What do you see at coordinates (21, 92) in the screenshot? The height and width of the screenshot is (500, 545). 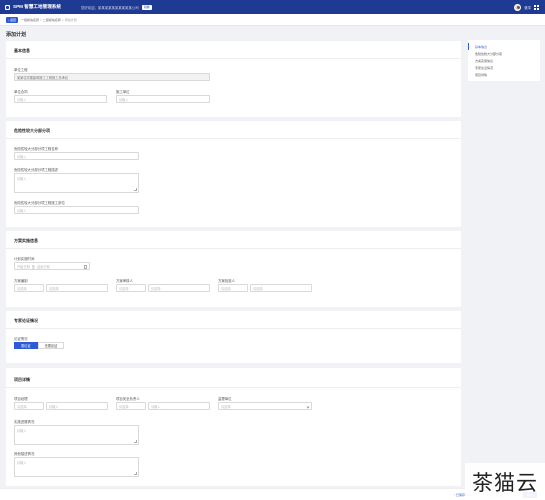 I see `build-unit-label: 单位合同` at bounding box center [21, 92].